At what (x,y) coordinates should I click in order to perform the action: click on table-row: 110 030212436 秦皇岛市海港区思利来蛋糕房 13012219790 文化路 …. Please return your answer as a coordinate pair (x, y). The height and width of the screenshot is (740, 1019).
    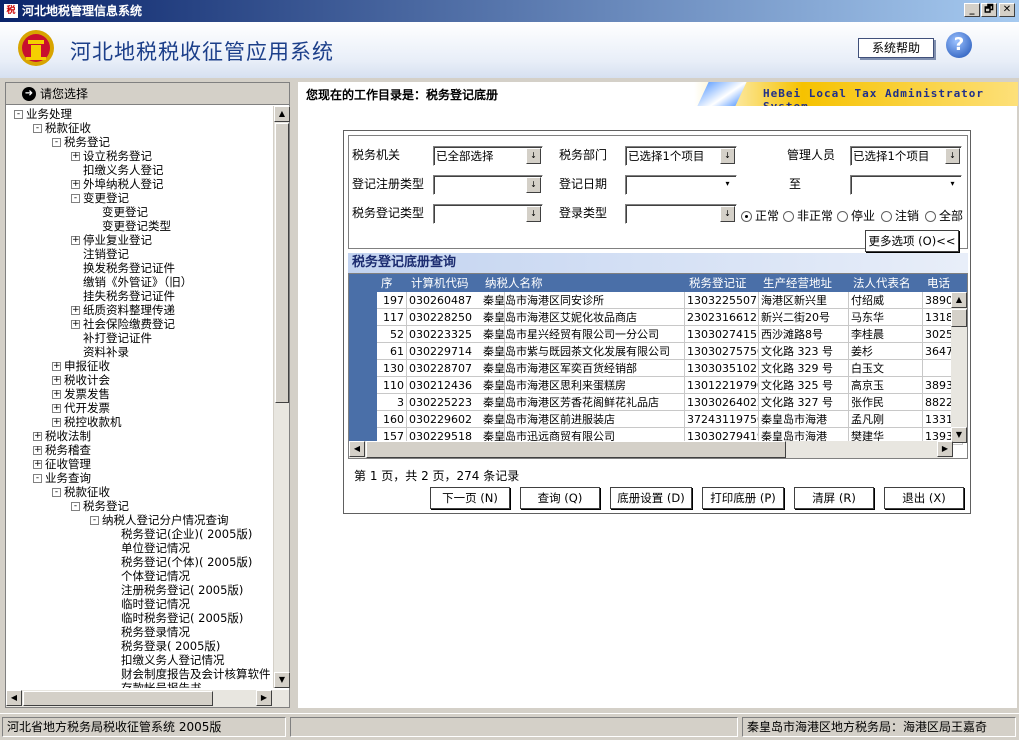
    Looking at the image, I should click on (658, 385).